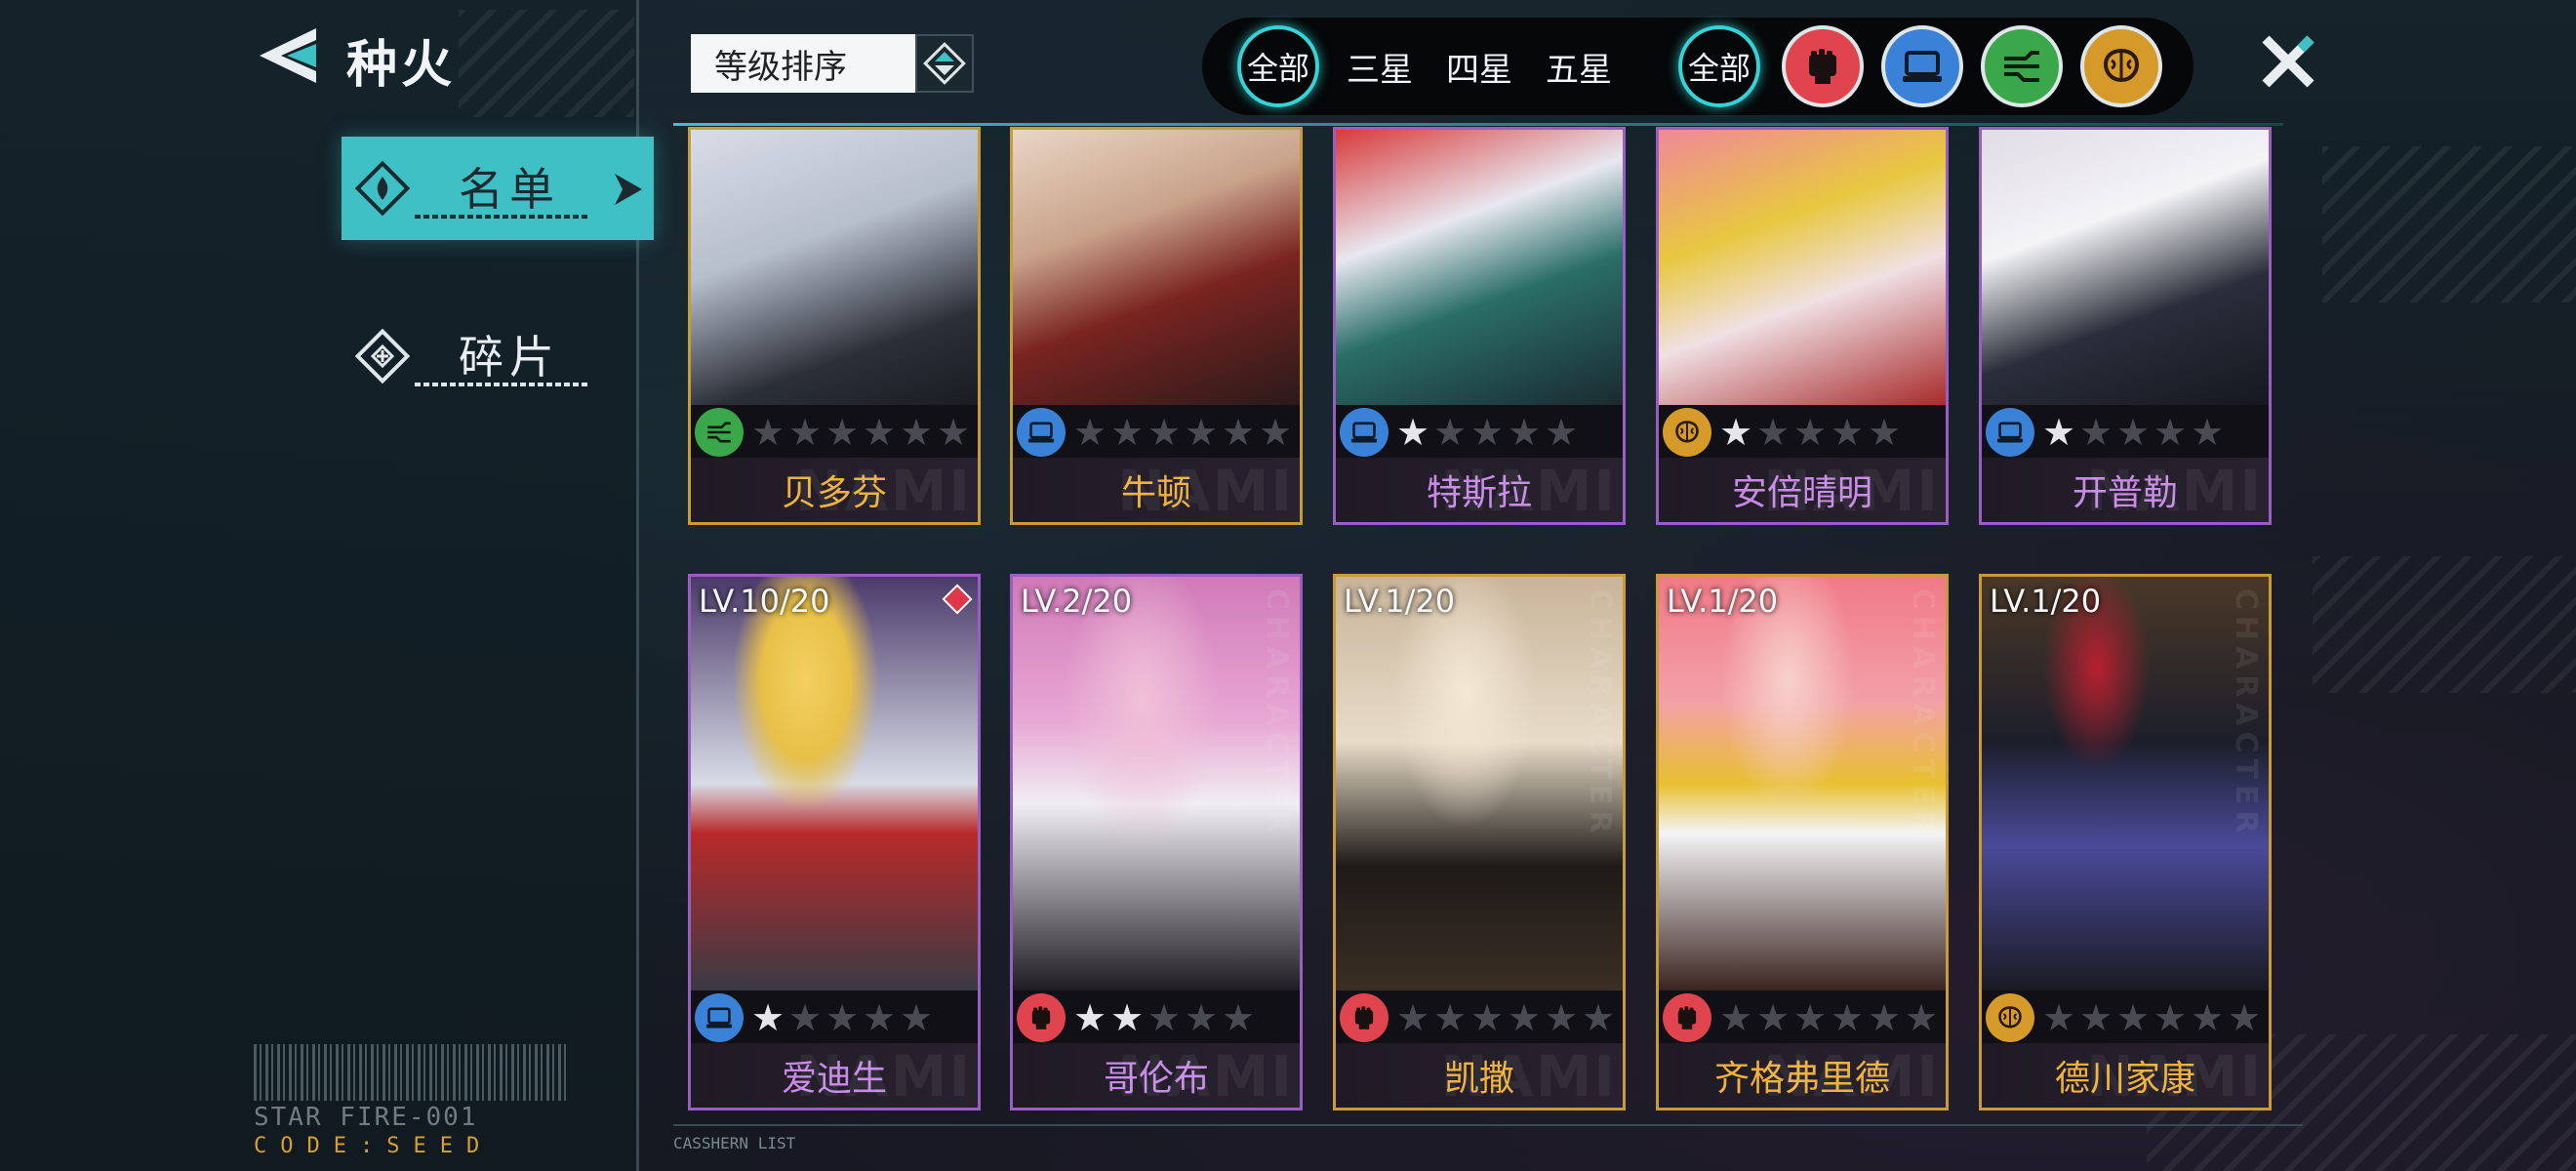  What do you see at coordinates (834, 842) in the screenshot?
I see `character-card: LV.10/20 ★ ★ ★ ★ ★ NAMI 爱迪生` at bounding box center [834, 842].